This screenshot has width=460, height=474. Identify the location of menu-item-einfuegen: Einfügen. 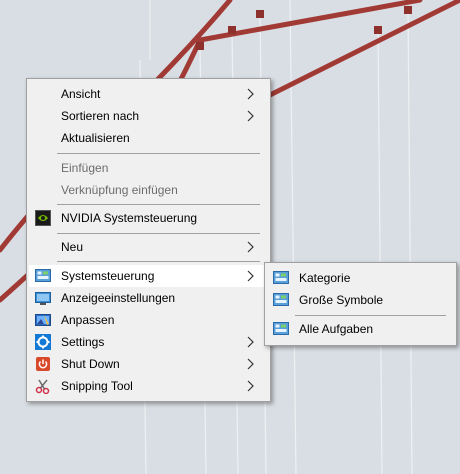
(148, 168).